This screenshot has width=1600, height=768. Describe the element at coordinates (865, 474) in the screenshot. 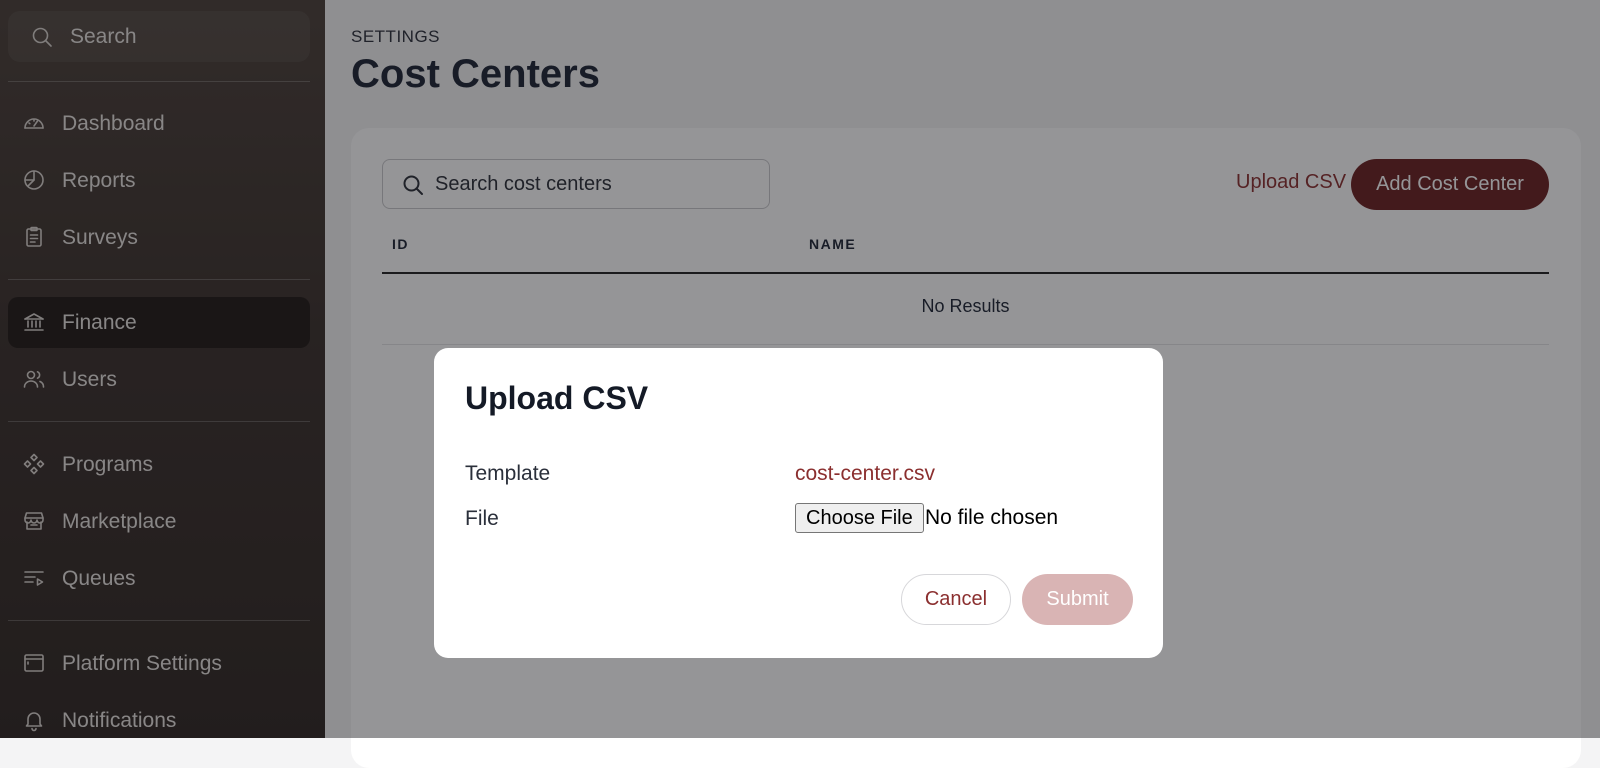

I see `template-download-link: cost-center.csv` at that location.